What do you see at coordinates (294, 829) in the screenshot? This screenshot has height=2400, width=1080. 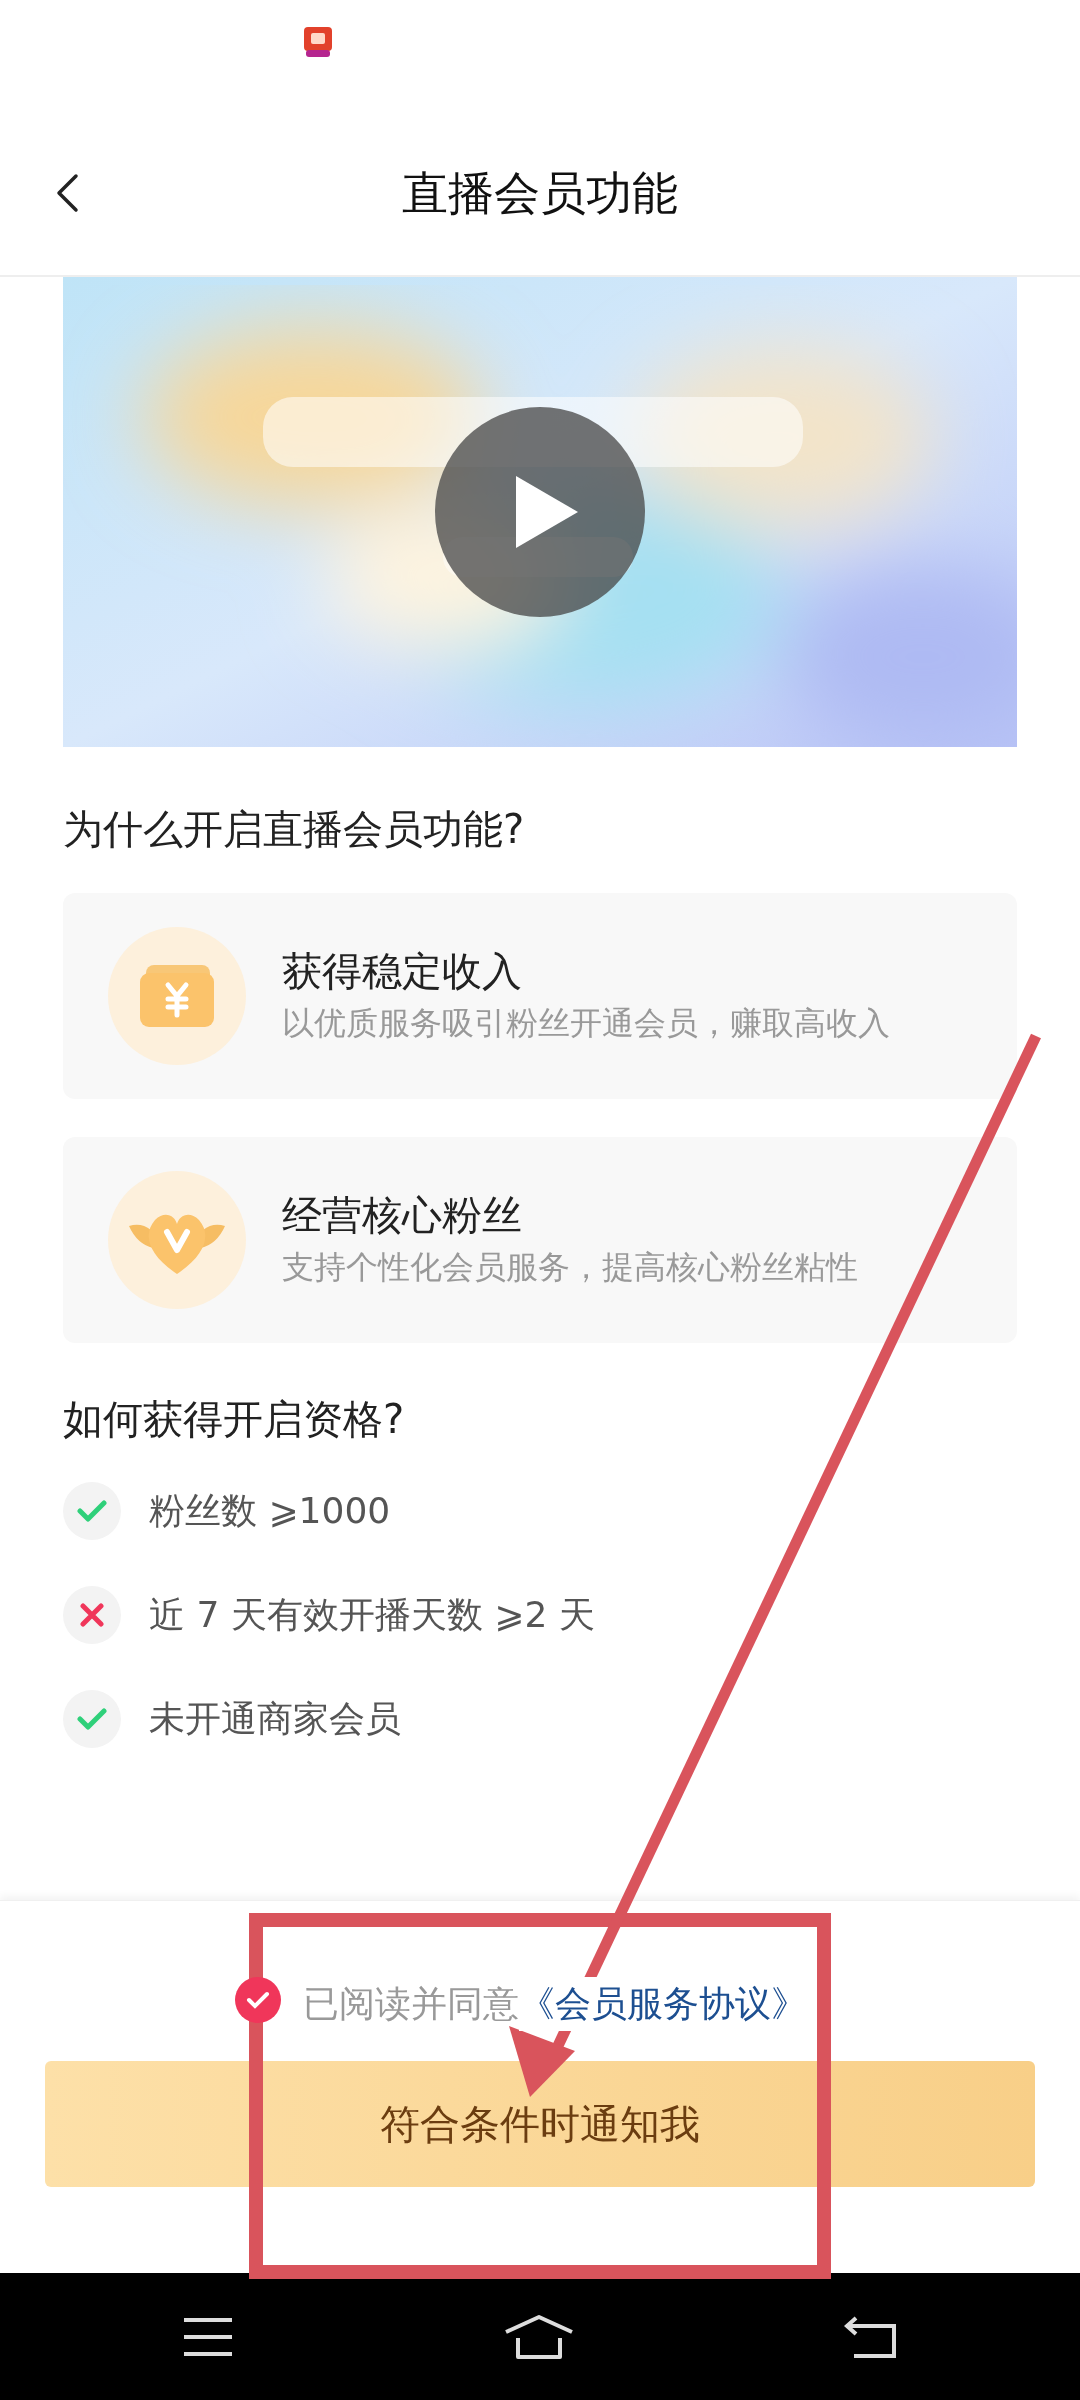 I see `section-heading: 为什么开启直播会员功能?` at bounding box center [294, 829].